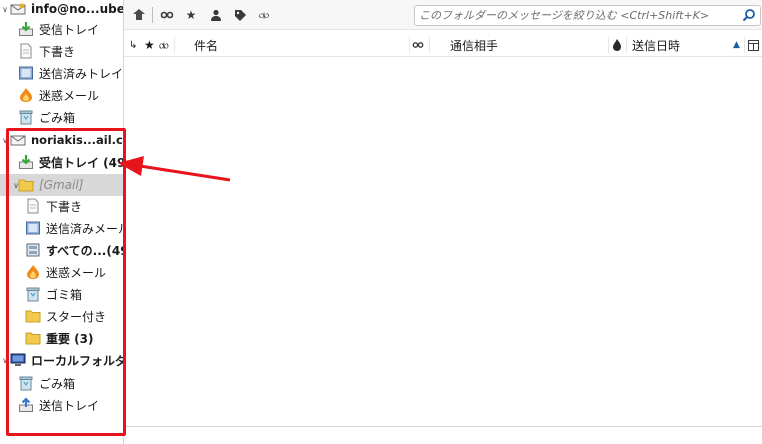 The width and height of the screenshot is (762, 444). I want to click on contact-icon, so click(216, 15).